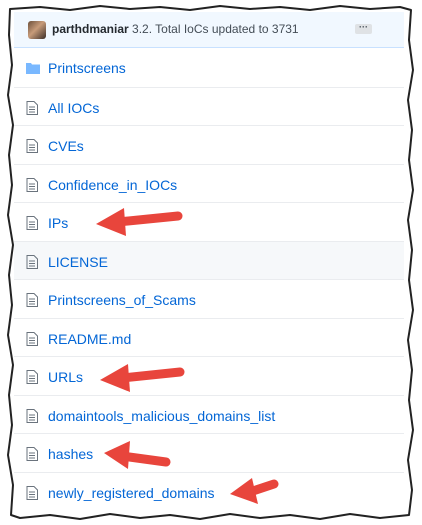  I want to click on user-avatar, so click(37, 30).